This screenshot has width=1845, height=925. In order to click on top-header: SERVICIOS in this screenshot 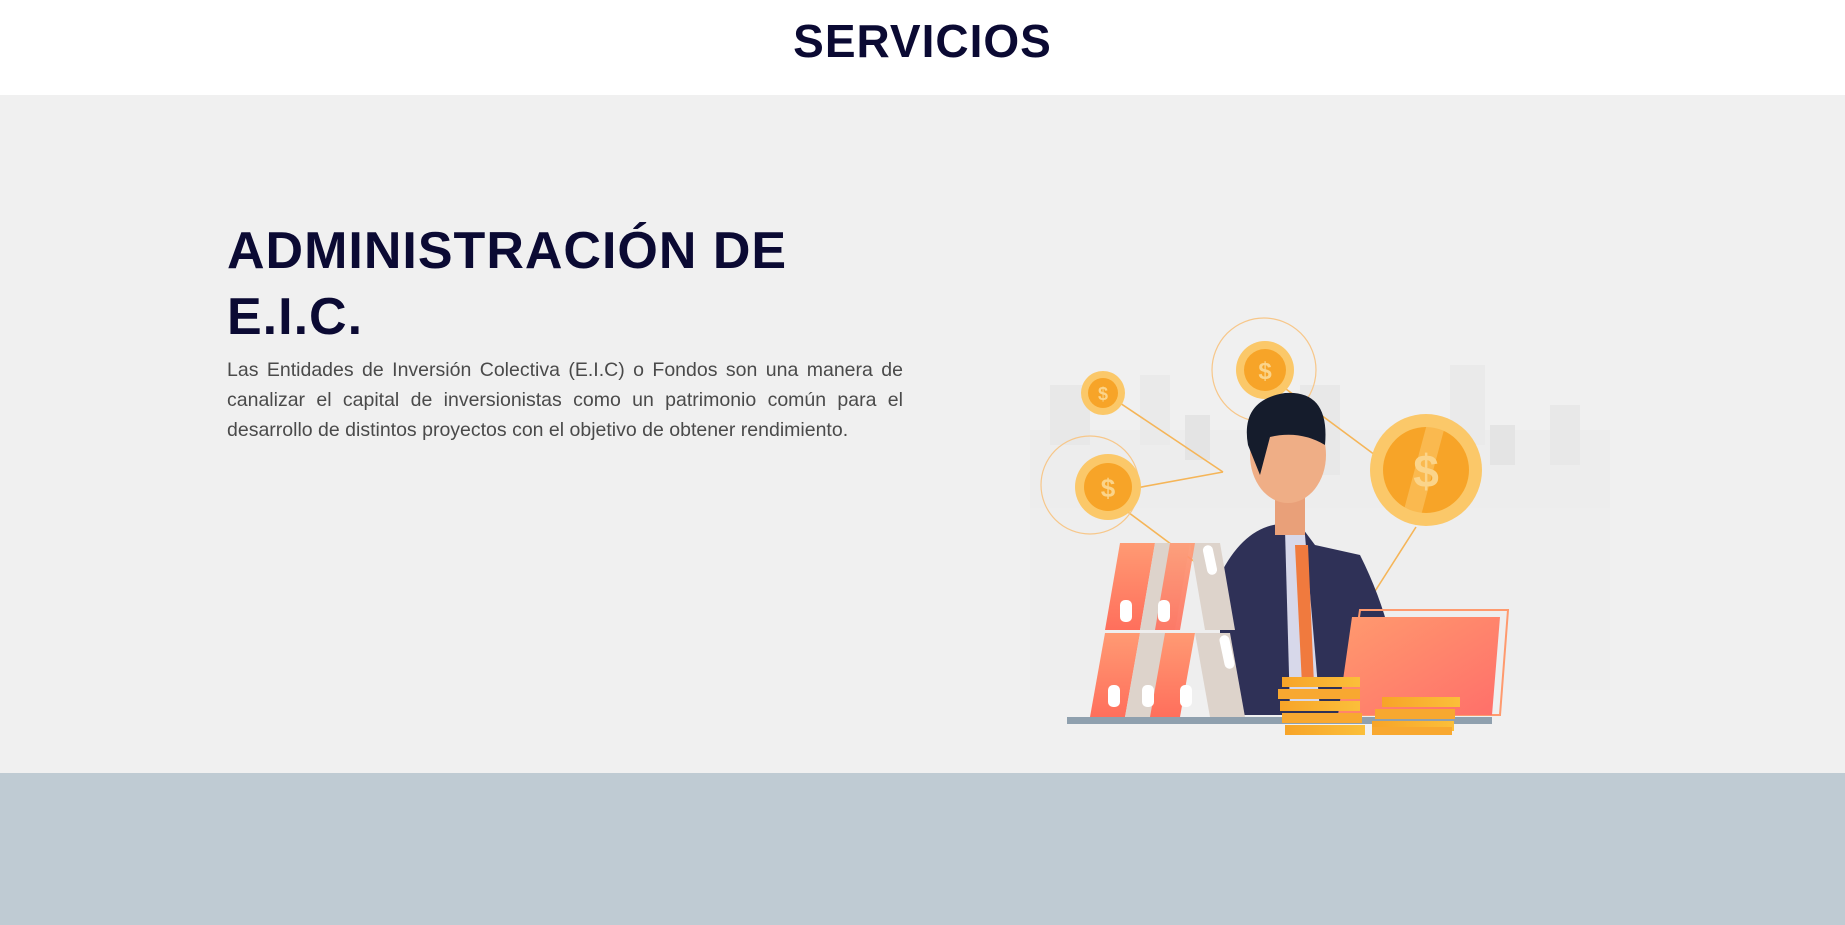, I will do `click(922, 47)`.